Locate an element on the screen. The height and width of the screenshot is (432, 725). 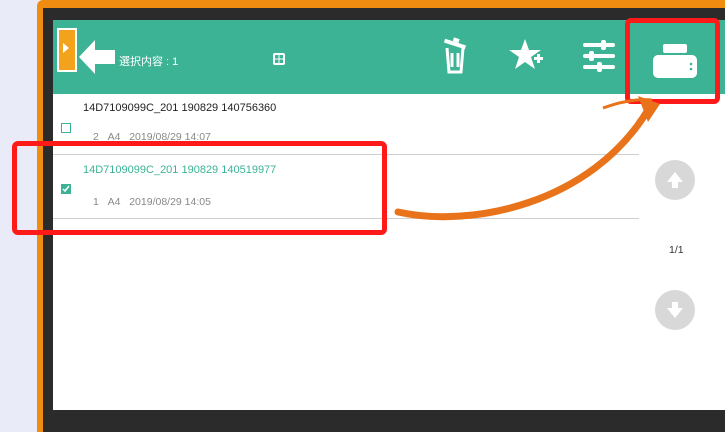
page-up-button is located at coordinates (675, 180).